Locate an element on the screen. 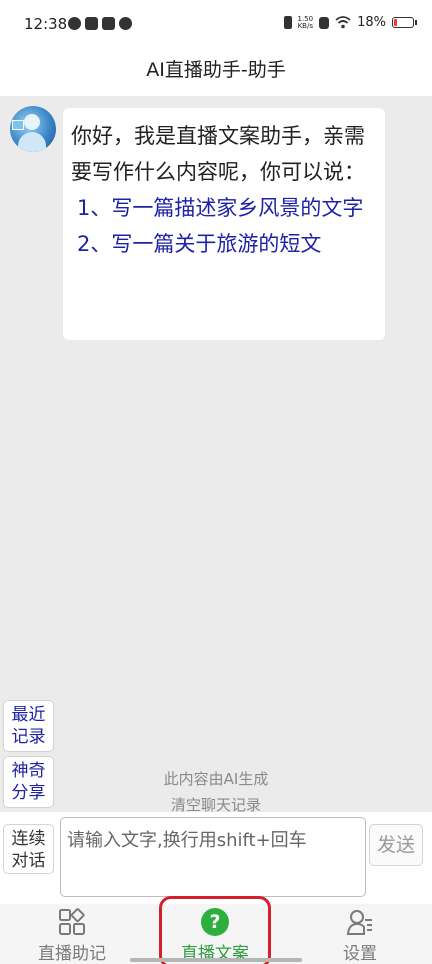 This screenshot has width=432, height=964. avatar-head is located at coordinates (32, 122).